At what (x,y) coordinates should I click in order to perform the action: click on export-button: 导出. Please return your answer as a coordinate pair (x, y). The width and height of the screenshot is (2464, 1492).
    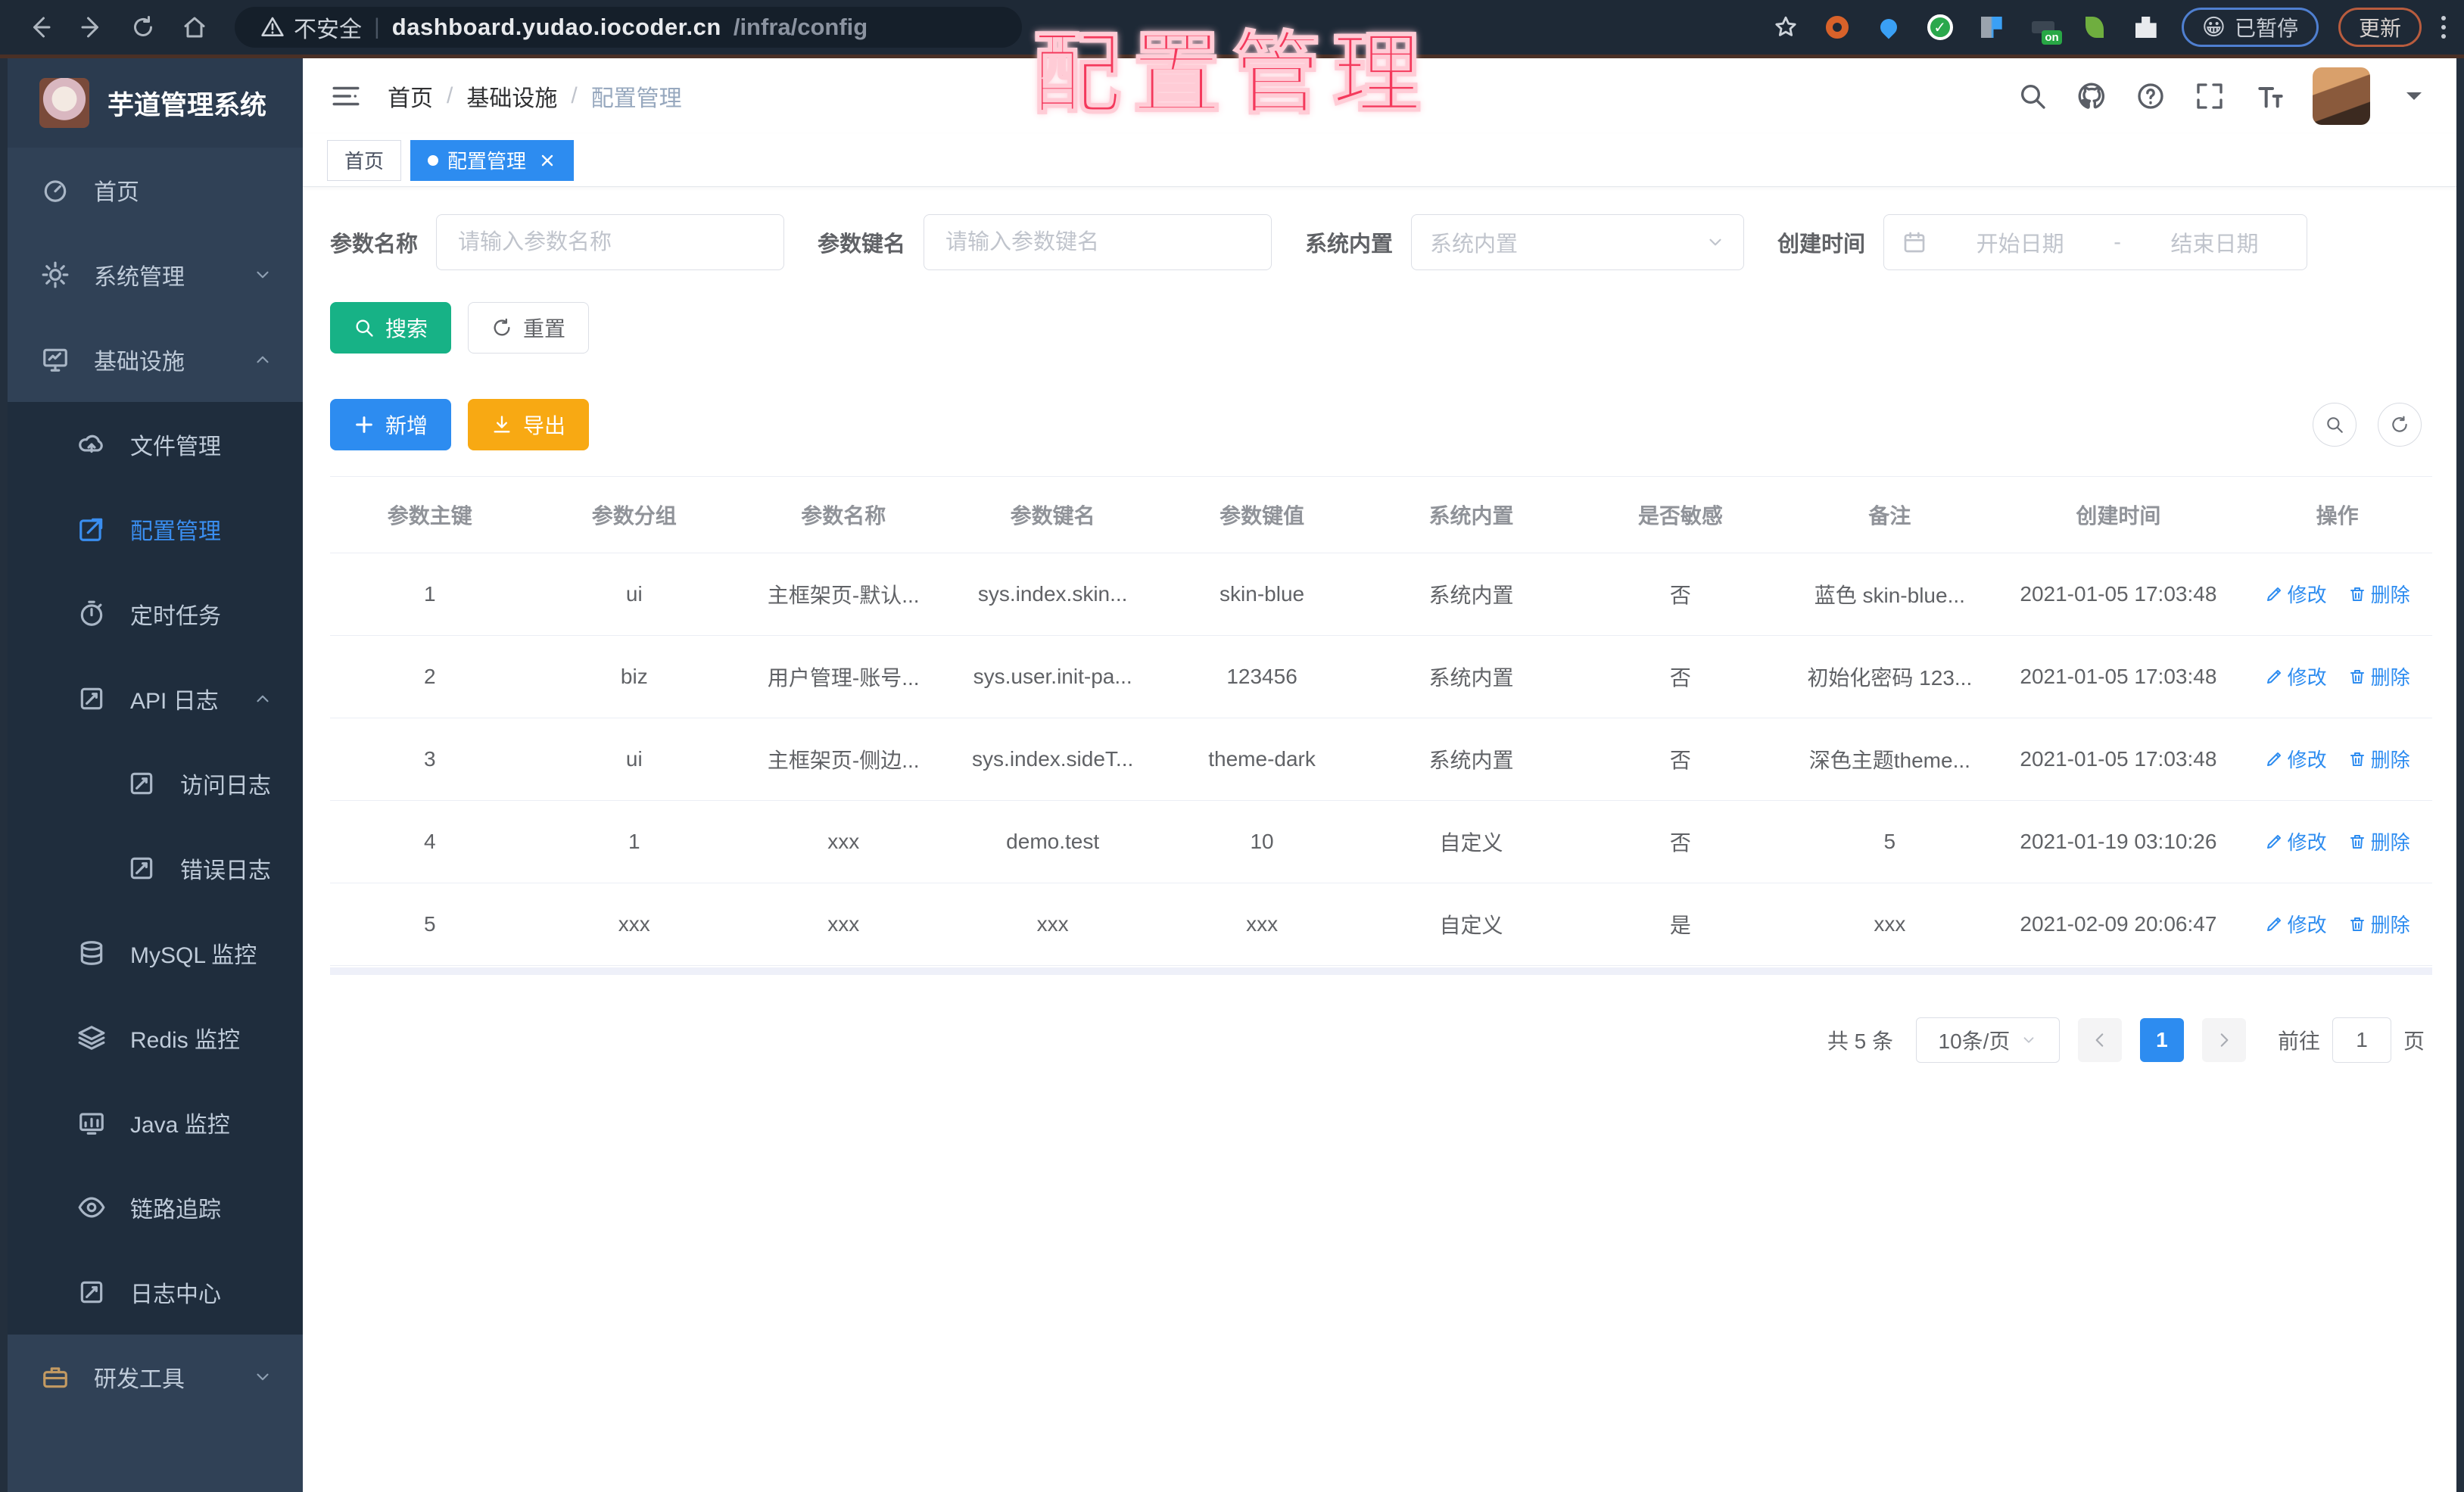
    Looking at the image, I should click on (529, 424).